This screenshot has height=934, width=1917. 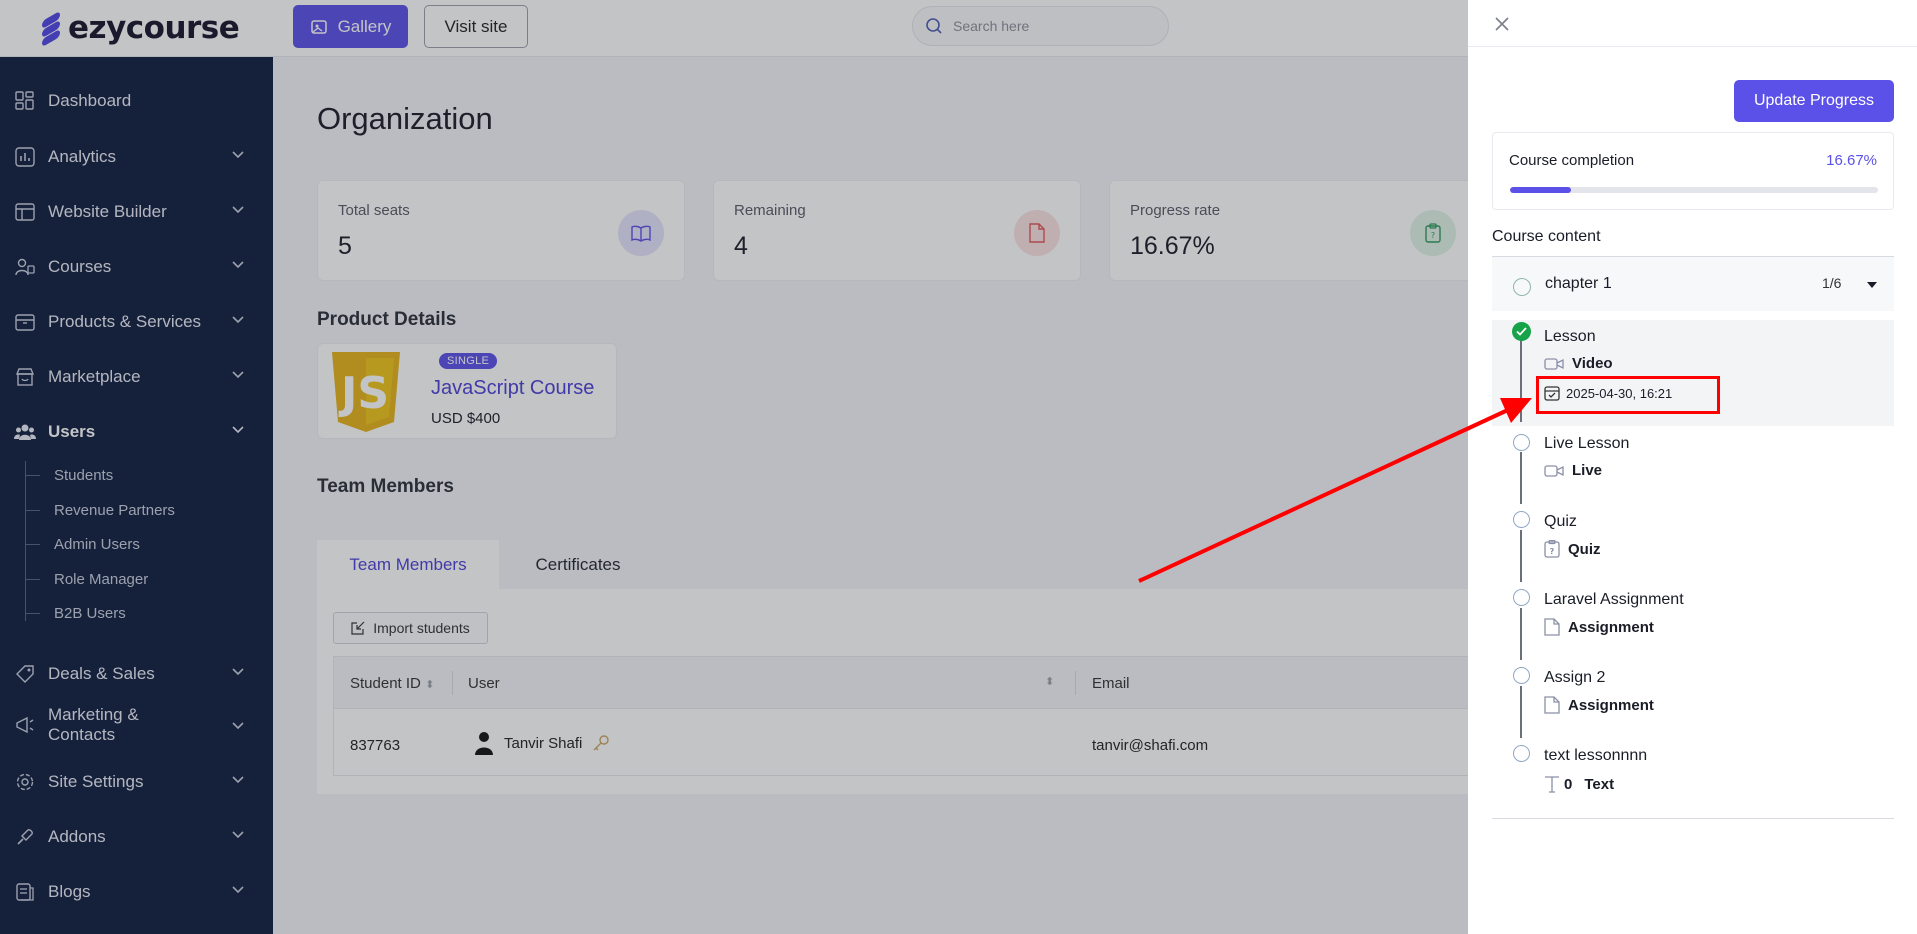 What do you see at coordinates (1693, 284) in the screenshot?
I see `chapter-row: chapter 1 1/6` at bounding box center [1693, 284].